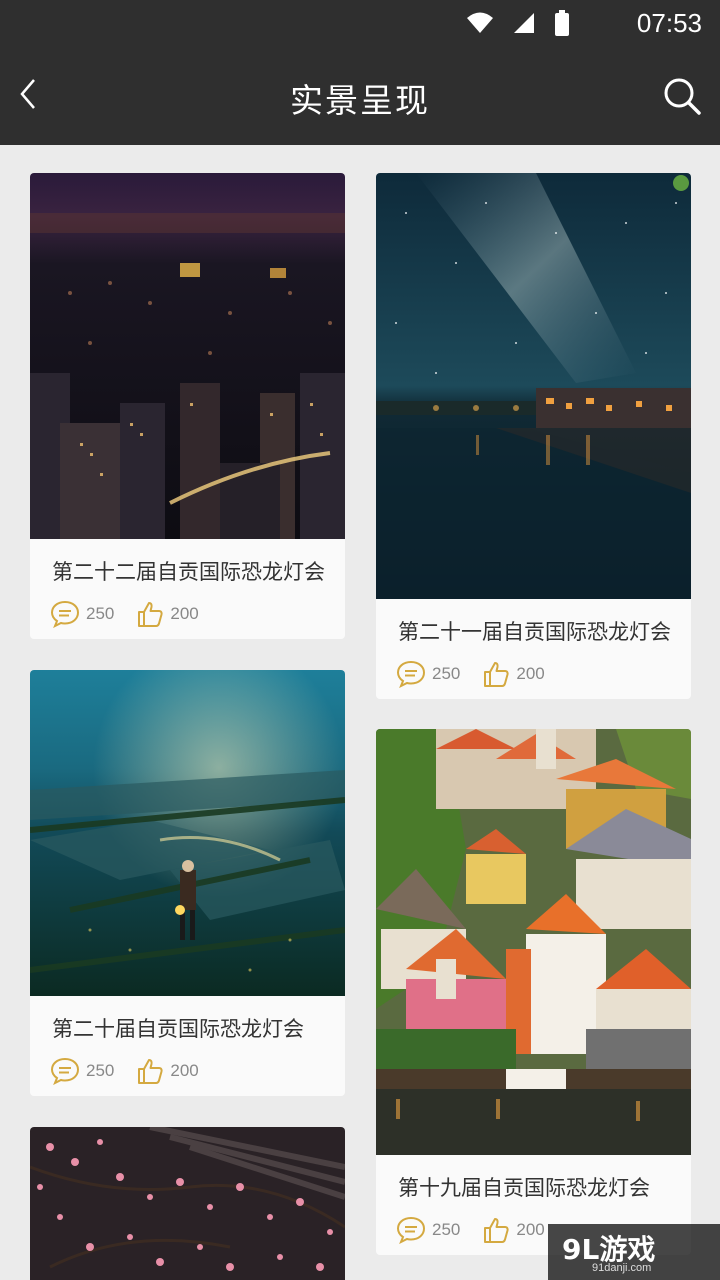 The width and height of the screenshot is (720, 1280). I want to click on status-bar: 07:53, so click(360, 24).